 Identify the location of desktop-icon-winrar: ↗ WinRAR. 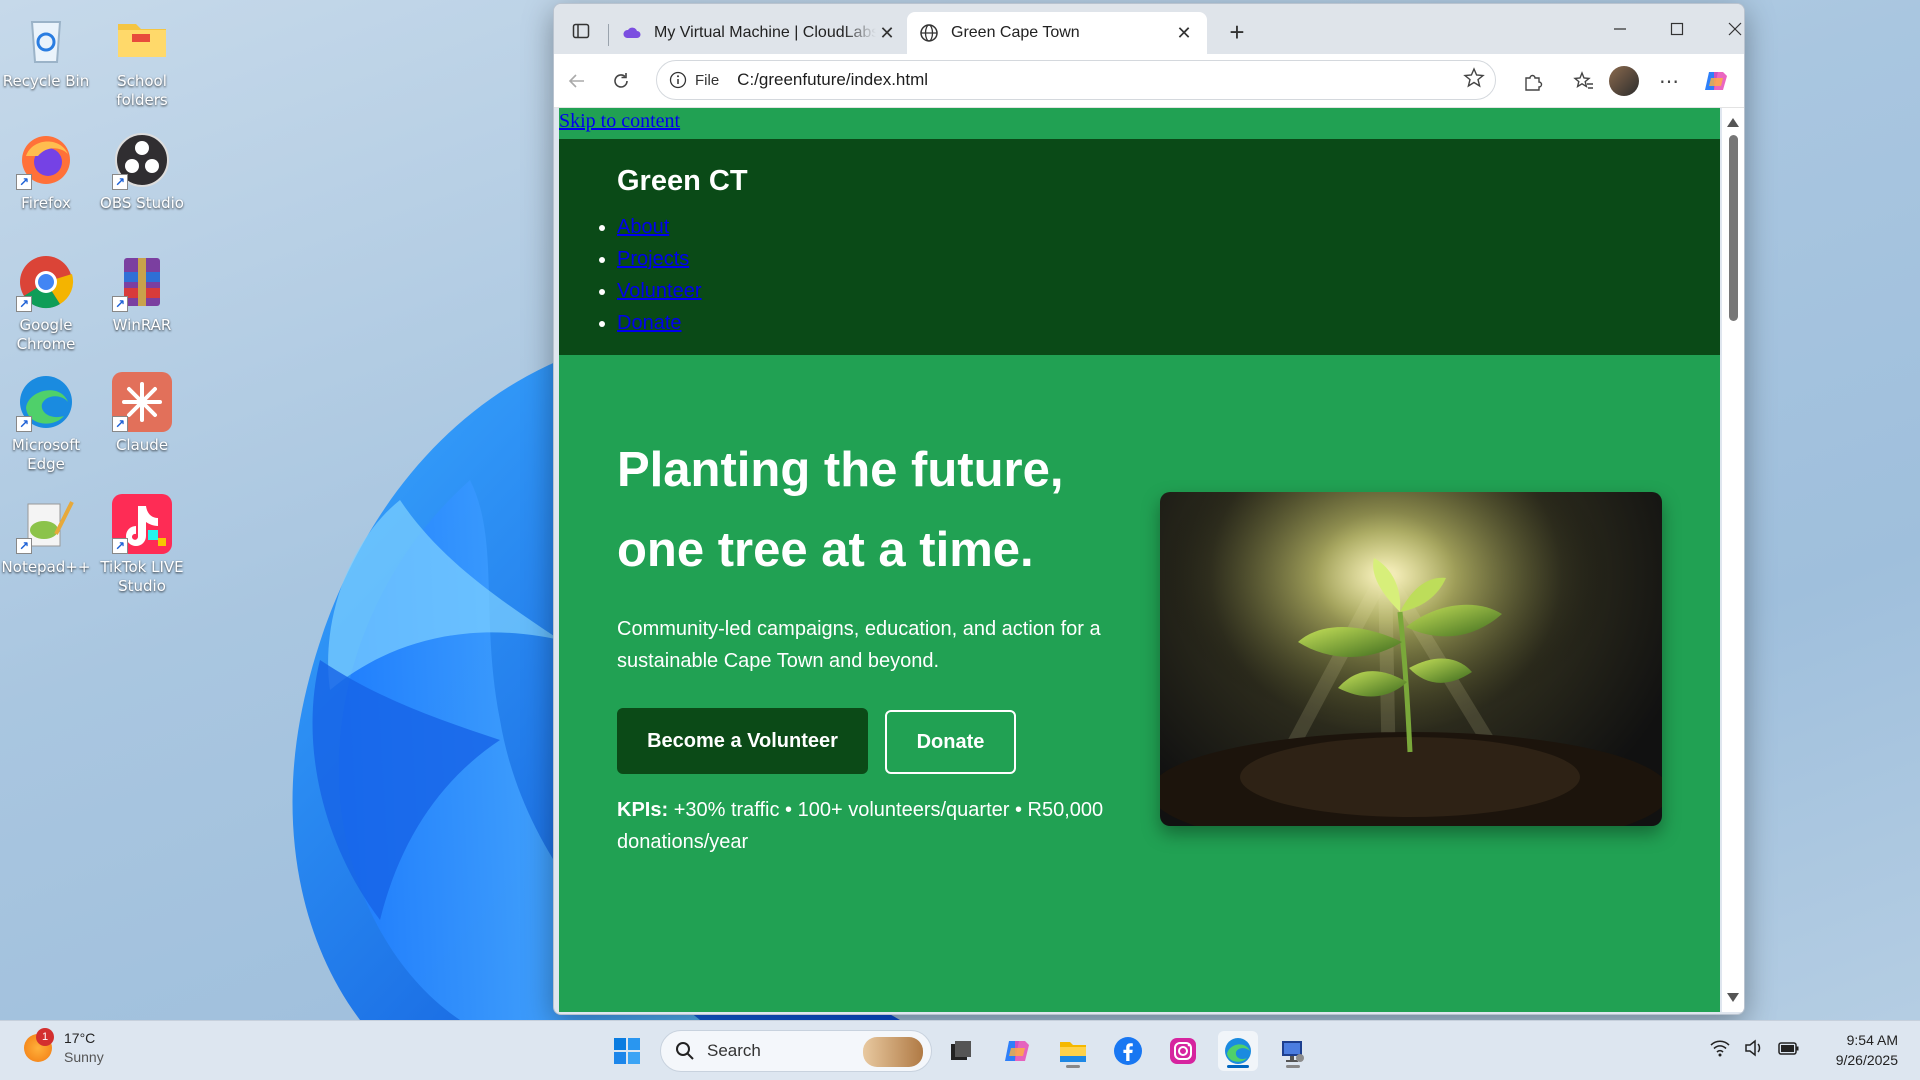
(142, 293).